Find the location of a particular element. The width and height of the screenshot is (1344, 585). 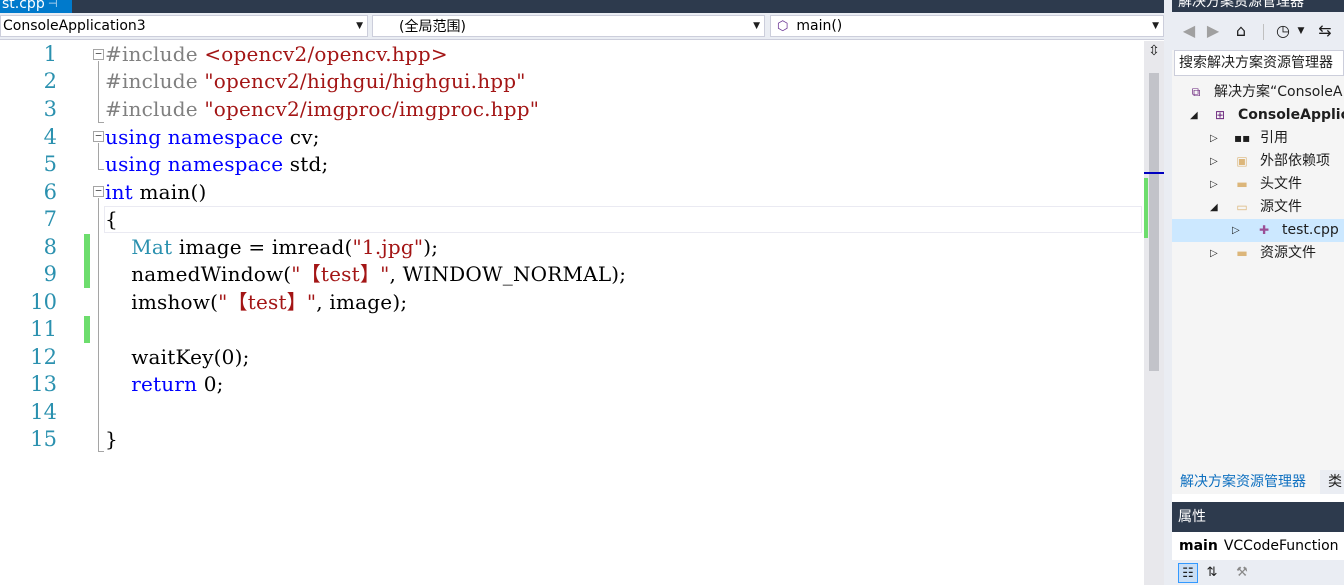

code-line: 7 { is located at coordinates (570, 219).